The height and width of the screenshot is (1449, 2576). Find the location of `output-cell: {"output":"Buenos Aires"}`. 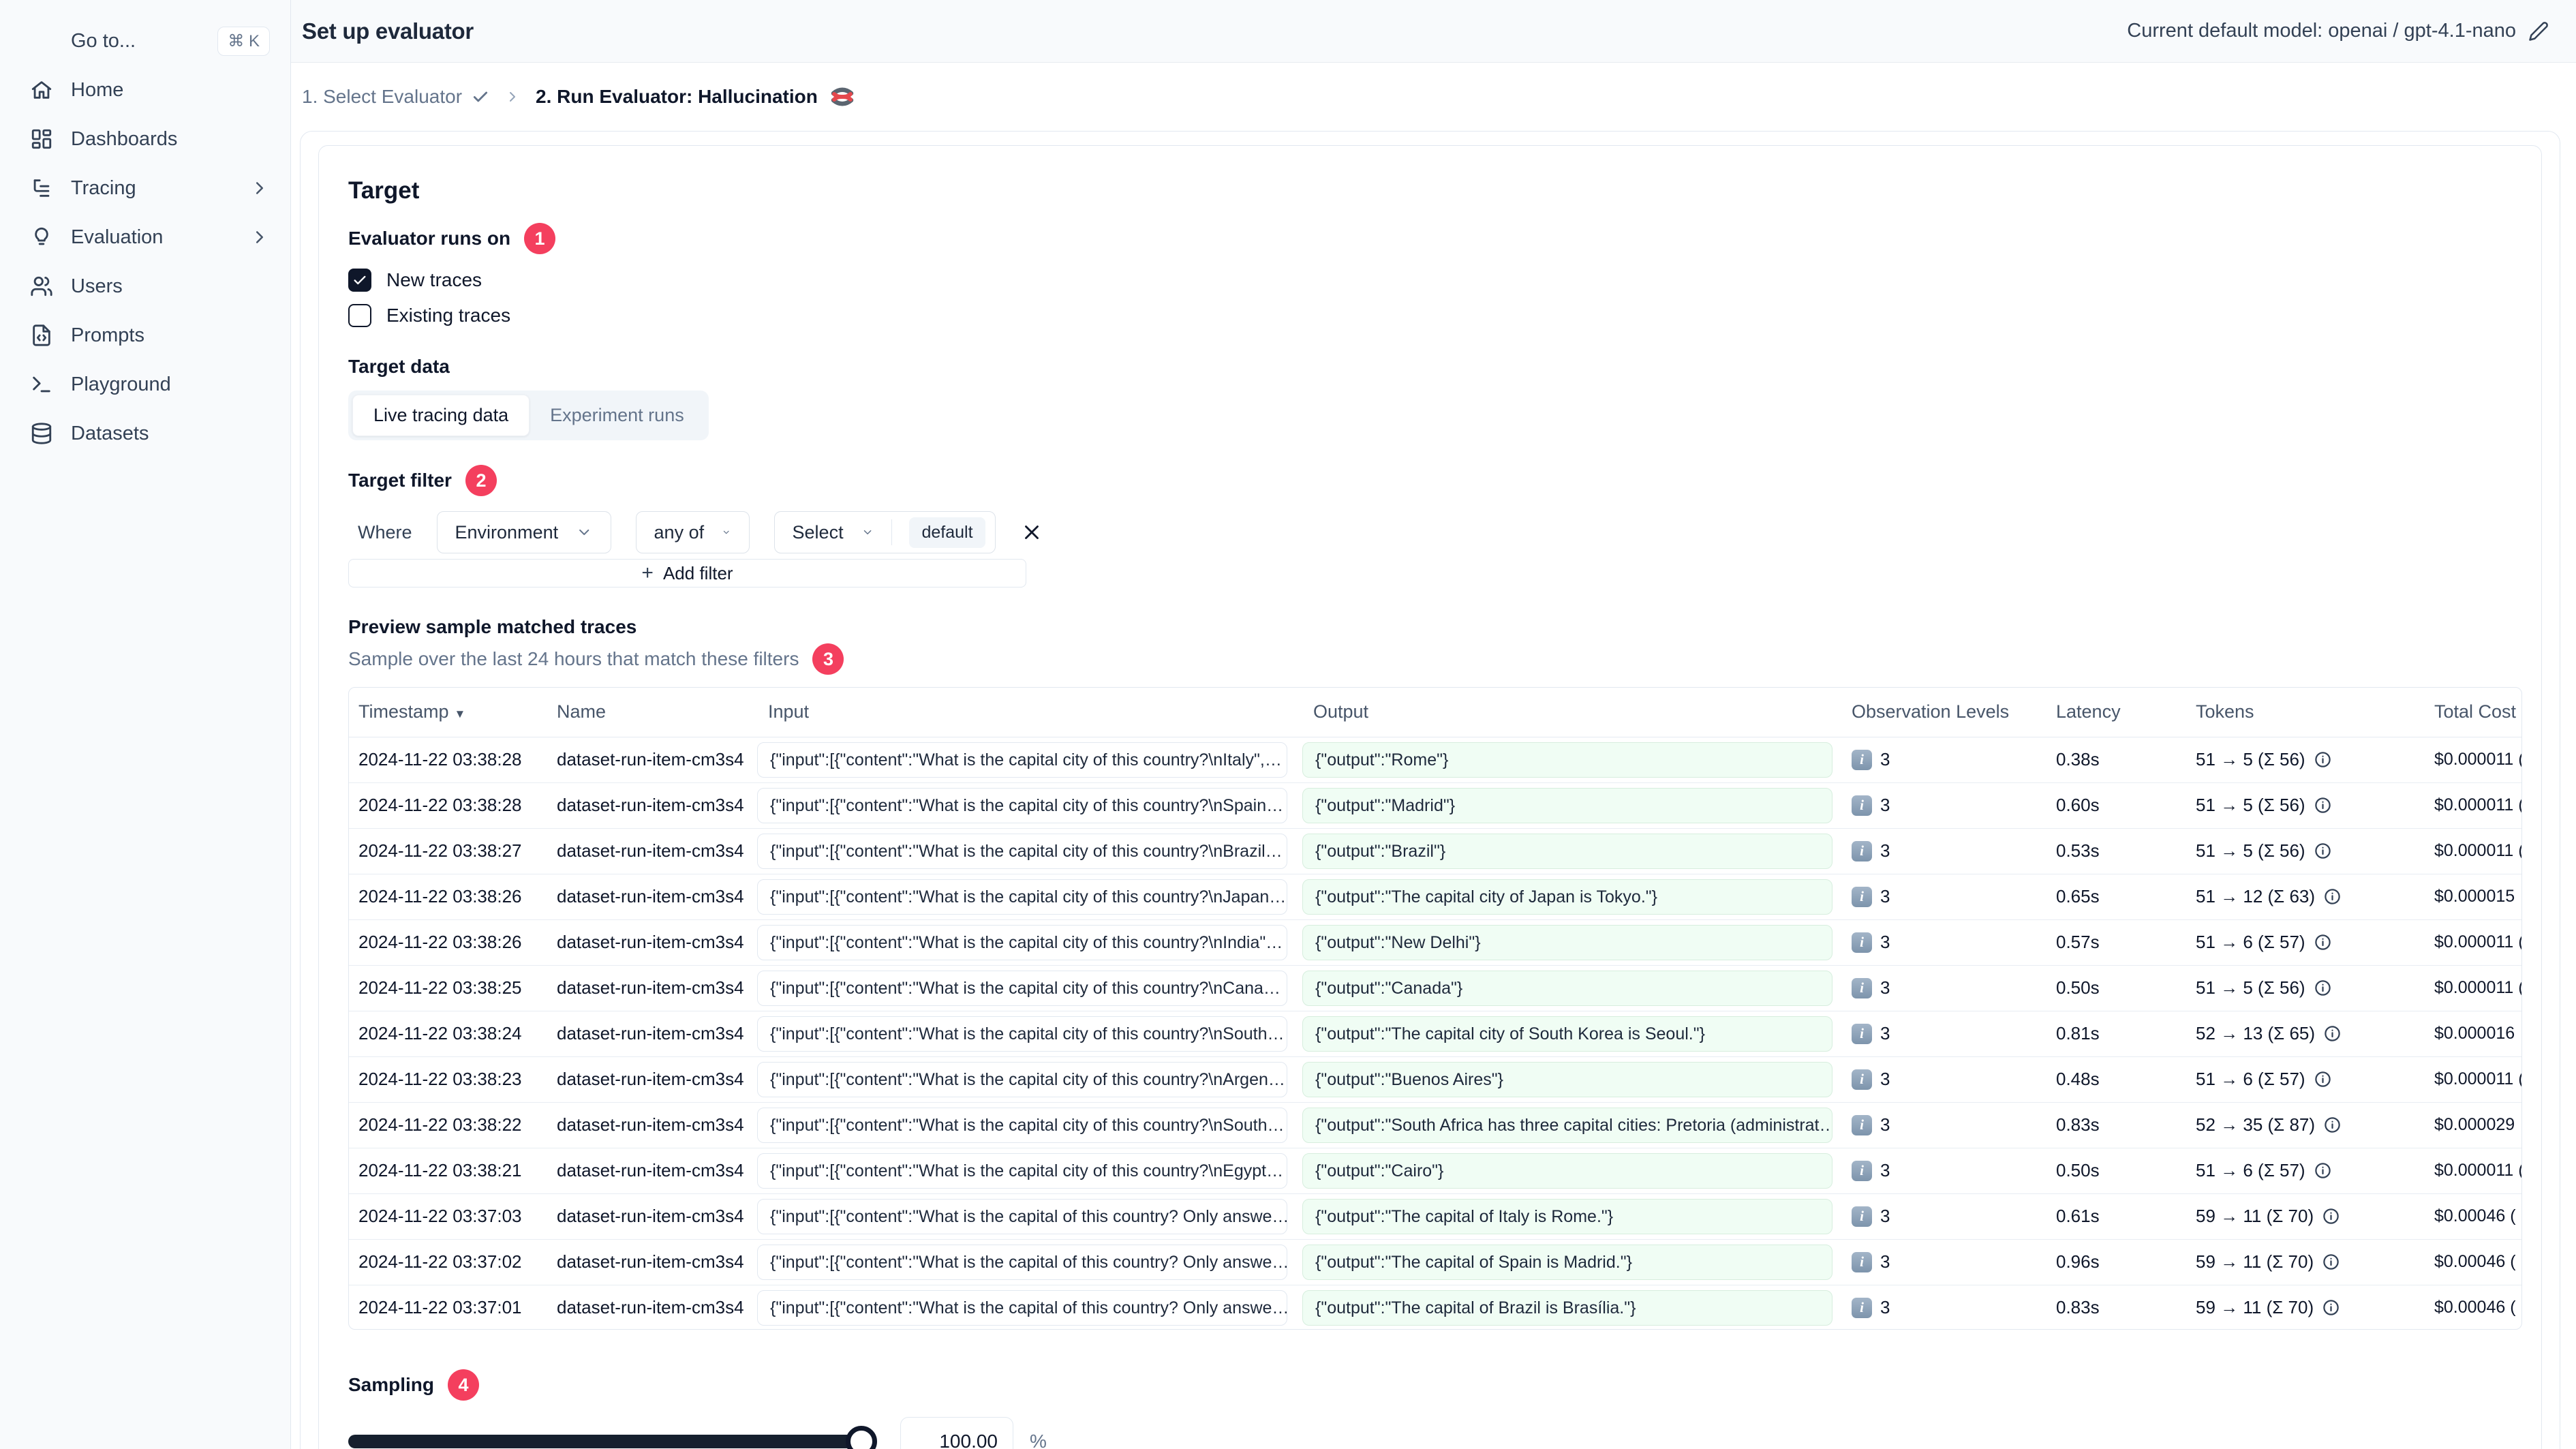

output-cell: {"output":"Buenos Aires"} is located at coordinates (1567, 1079).